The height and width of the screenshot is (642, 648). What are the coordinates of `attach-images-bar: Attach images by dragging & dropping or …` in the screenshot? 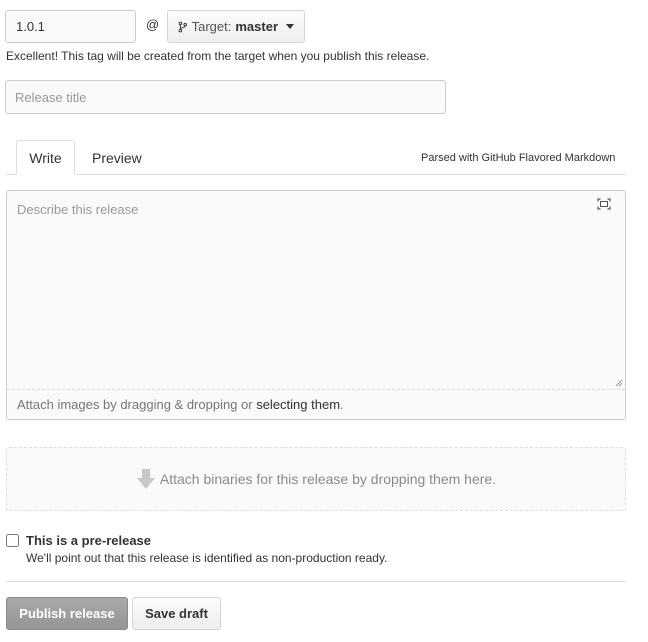 It's located at (316, 404).